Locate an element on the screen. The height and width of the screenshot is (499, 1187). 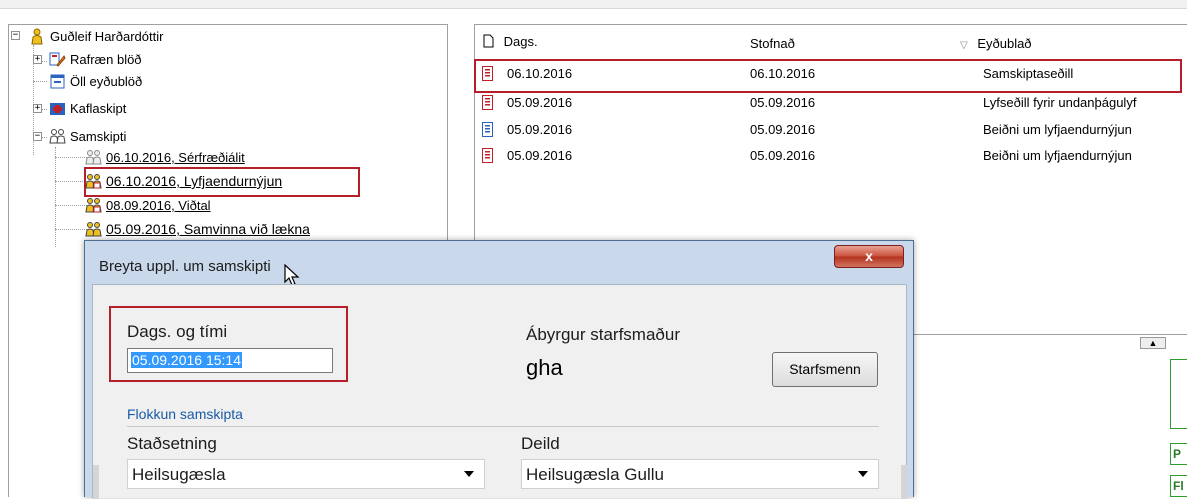
staff-value: gha is located at coordinates (544, 367).